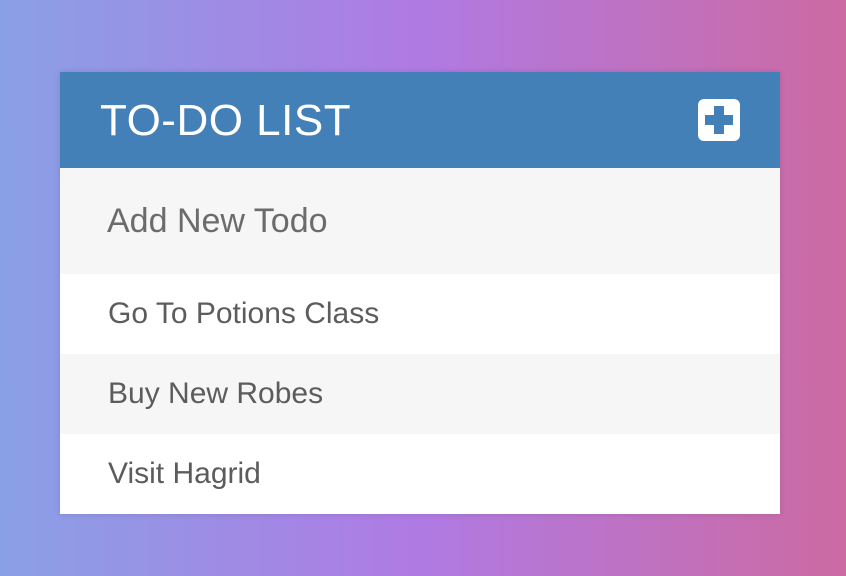 The width and height of the screenshot is (846, 576). I want to click on todo-item: Buy New Robes, so click(420, 394).